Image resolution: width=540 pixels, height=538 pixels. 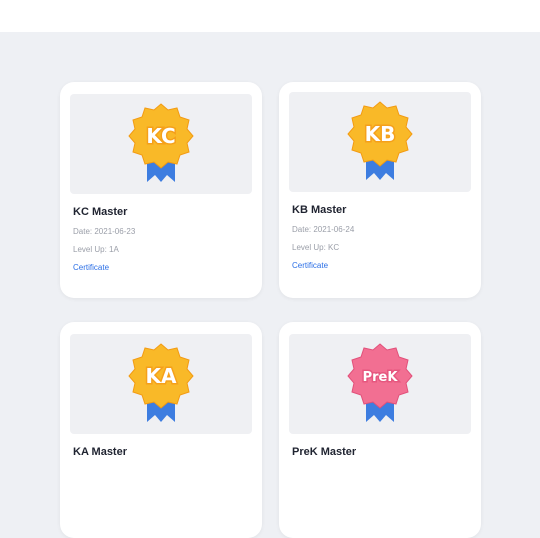 I want to click on top-bar, so click(x=270, y=16).